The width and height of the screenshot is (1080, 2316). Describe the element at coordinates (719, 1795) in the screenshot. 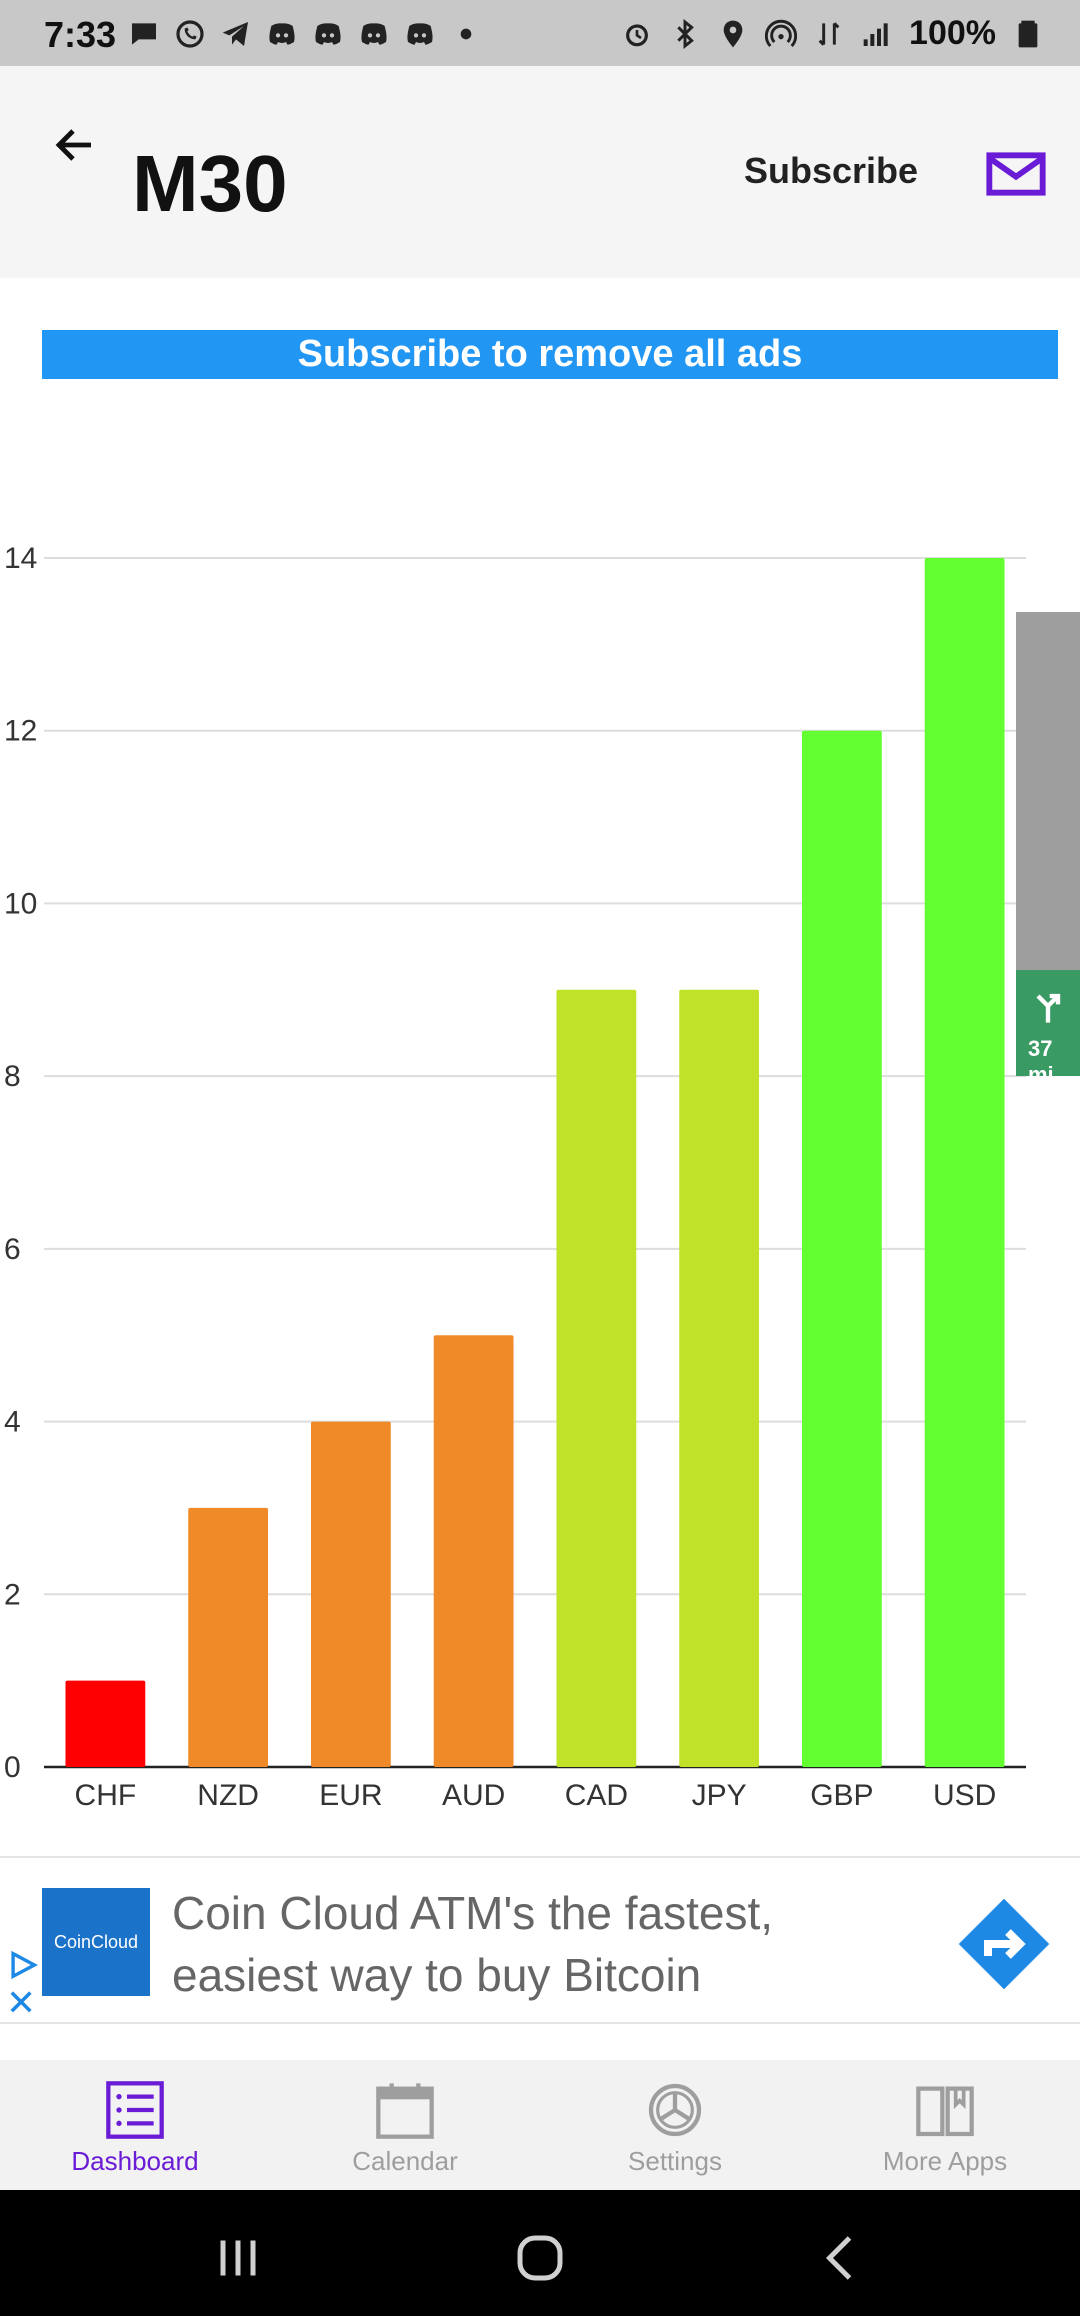

I see `x-tick-label: JPY` at that location.